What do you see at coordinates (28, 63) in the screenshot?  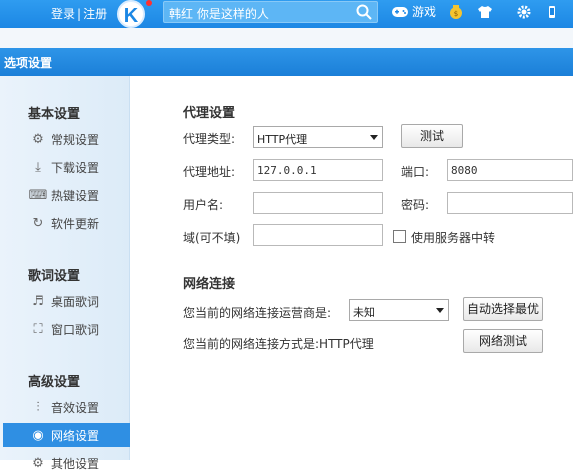 I see `dialog-title: 选项设置` at bounding box center [28, 63].